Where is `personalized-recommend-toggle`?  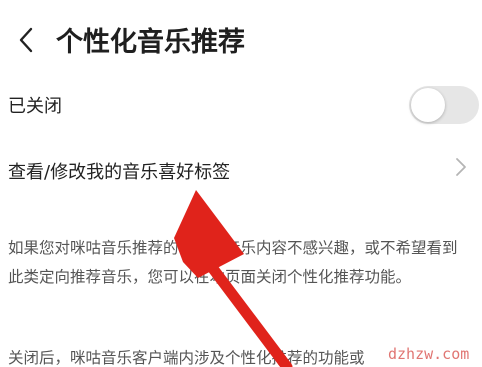
personalized-recommend-toggle is located at coordinates (444, 105).